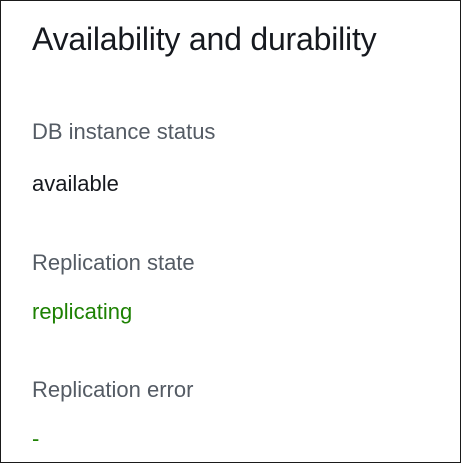 The height and width of the screenshot is (463, 461). Describe the element at coordinates (124, 131) in the screenshot. I see `db-instance-status-label: DB instance status` at that location.